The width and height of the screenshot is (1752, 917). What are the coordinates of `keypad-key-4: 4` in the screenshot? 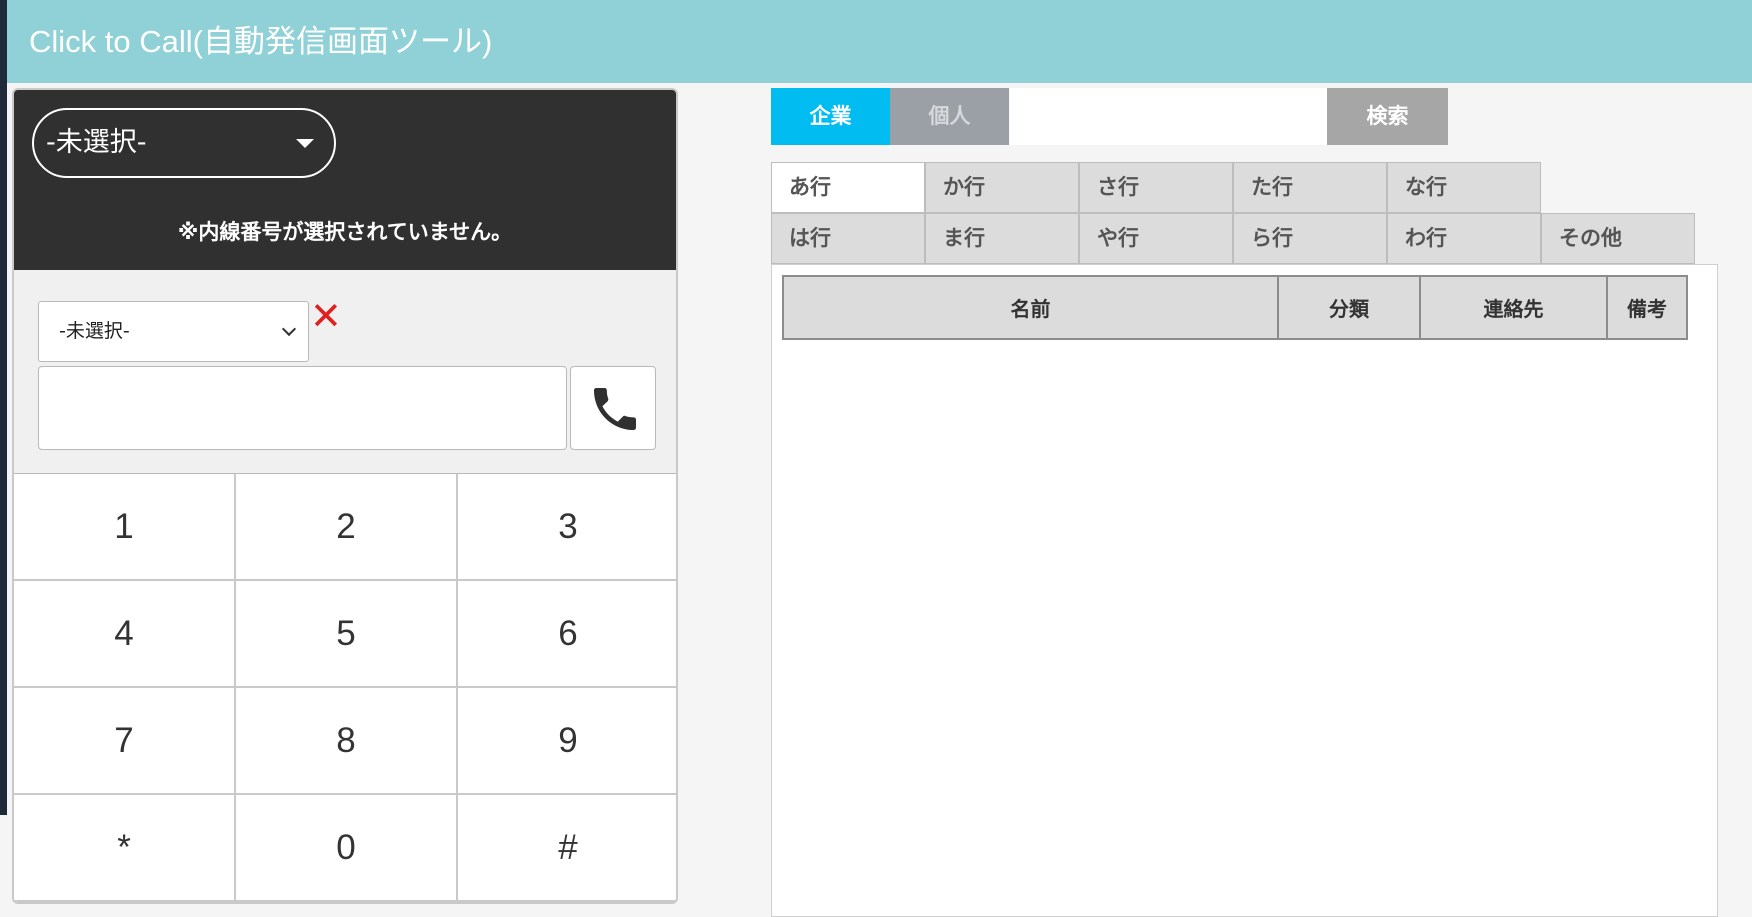 It's located at (125, 634).